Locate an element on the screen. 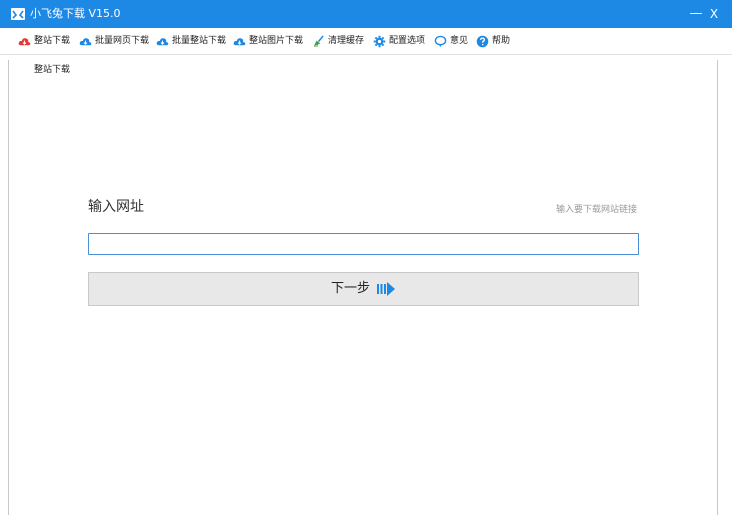 The height and width of the screenshot is (515, 732). close-button: X is located at coordinates (714, 14).